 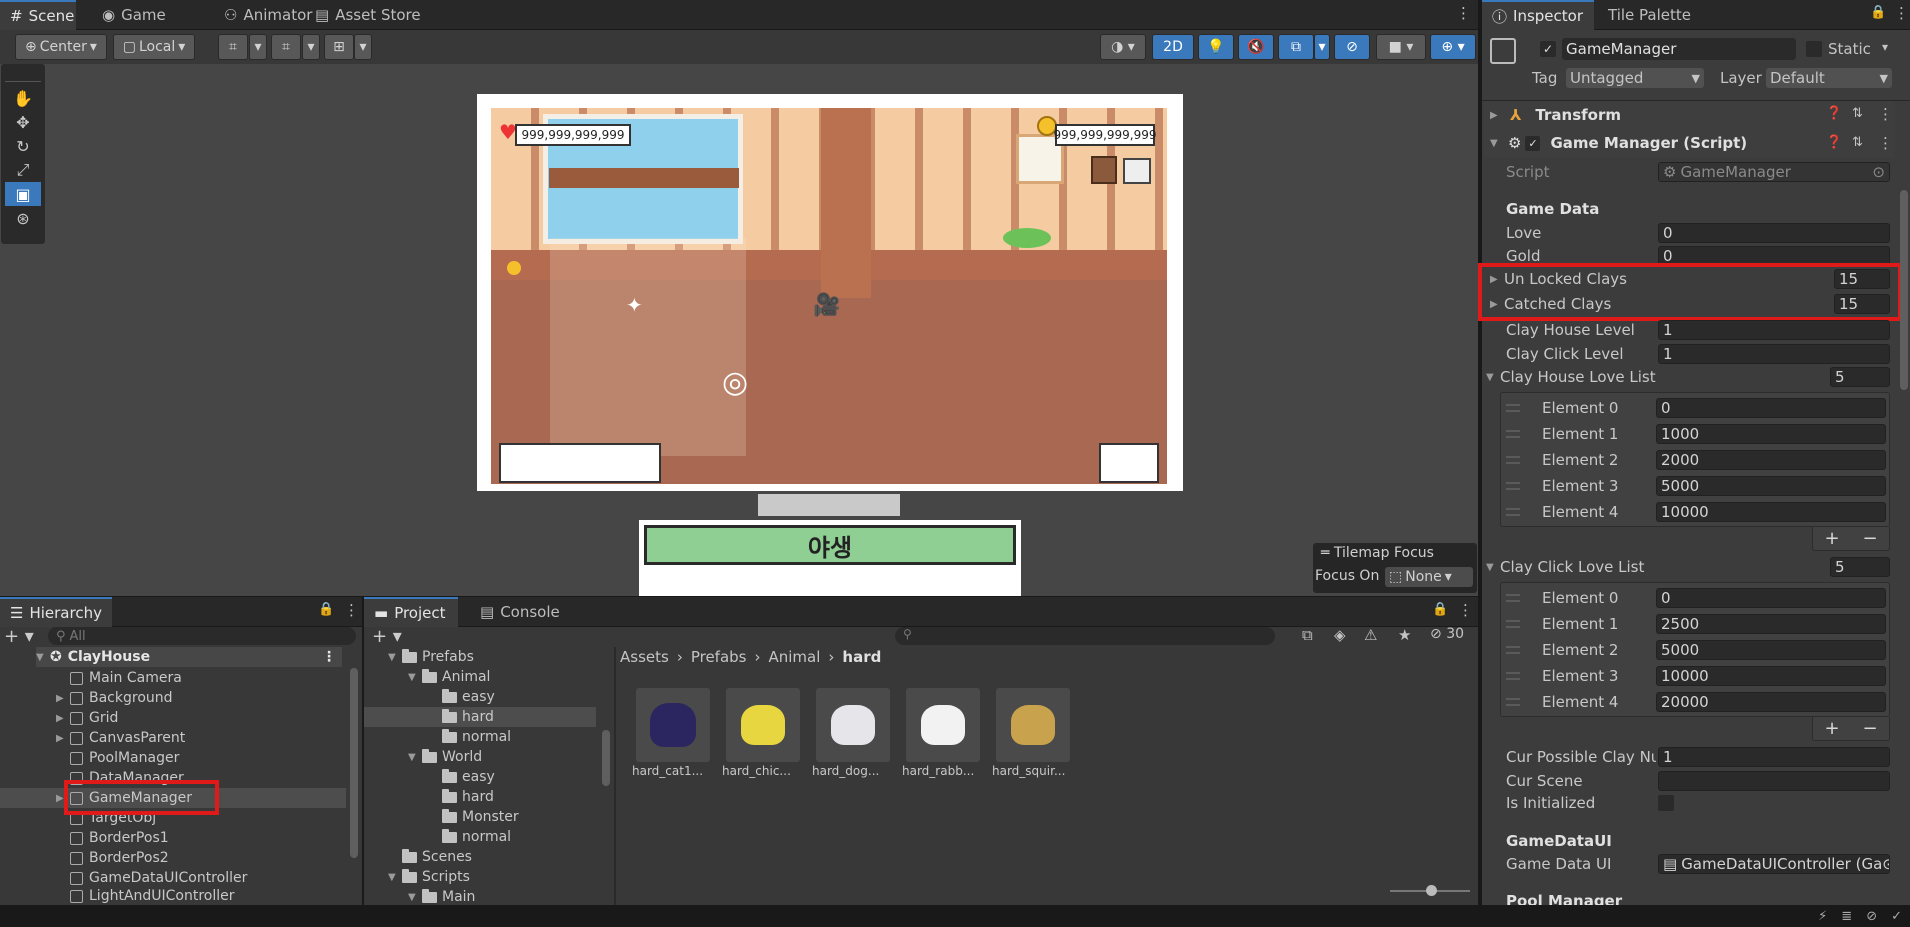 What do you see at coordinates (23, 170) in the screenshot?
I see `scale-tool-icon: ⤢` at bounding box center [23, 170].